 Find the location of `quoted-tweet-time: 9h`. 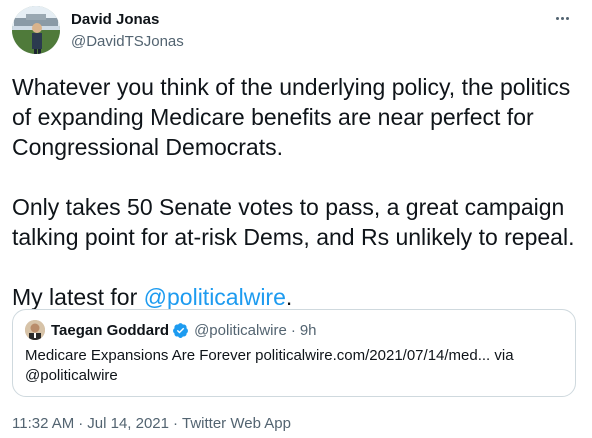

quoted-tweet-time: 9h is located at coordinates (308, 330).